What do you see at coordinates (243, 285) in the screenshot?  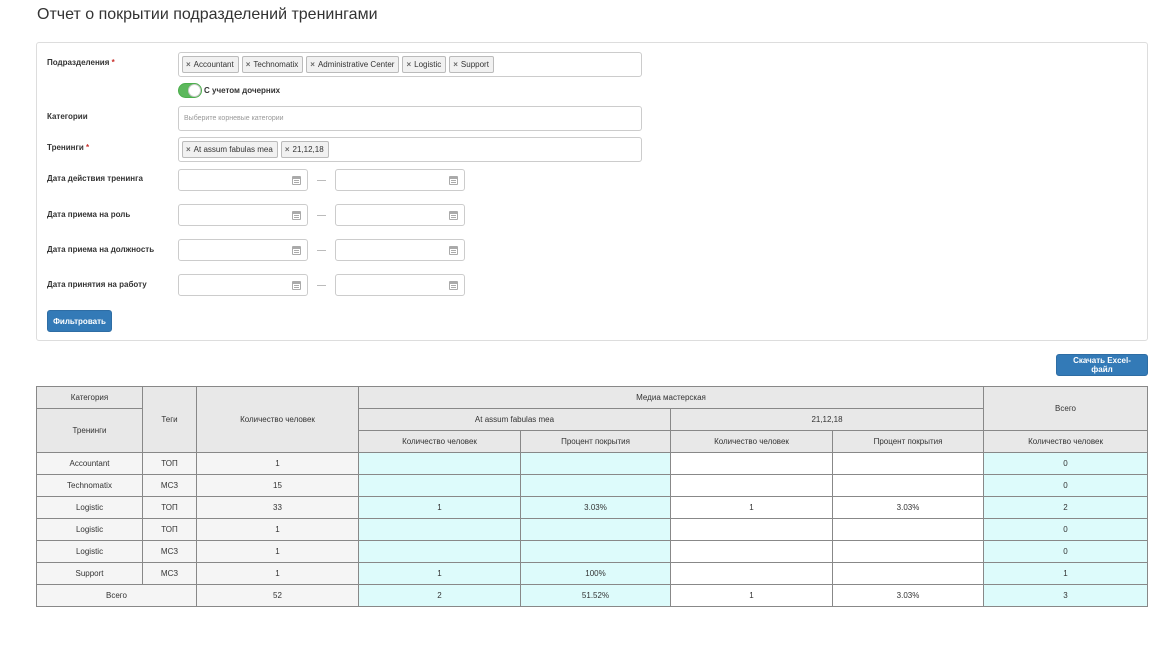 I see `date-hired-from` at bounding box center [243, 285].